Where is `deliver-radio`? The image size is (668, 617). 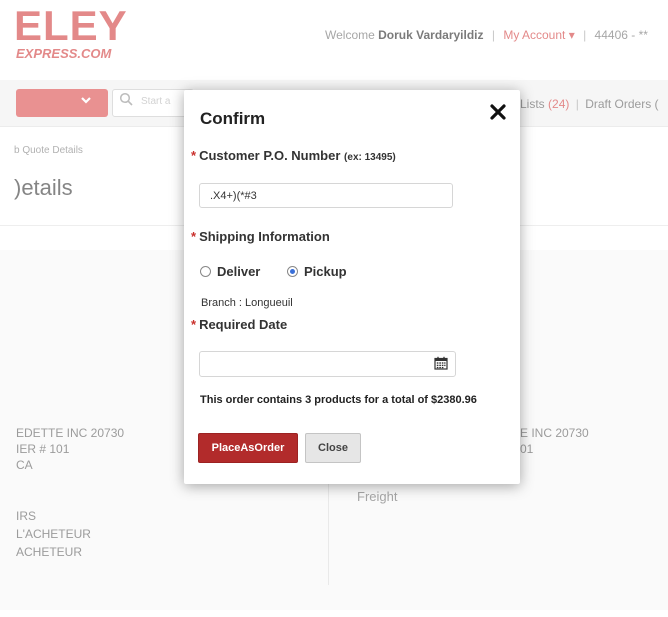 deliver-radio is located at coordinates (205, 271).